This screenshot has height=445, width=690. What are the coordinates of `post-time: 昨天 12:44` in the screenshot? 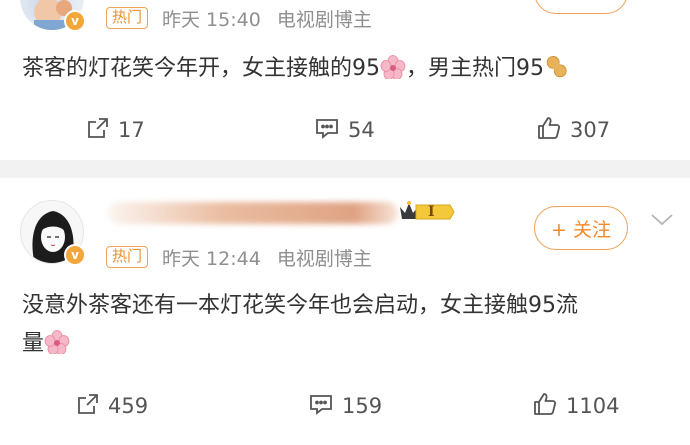 It's located at (211, 258).